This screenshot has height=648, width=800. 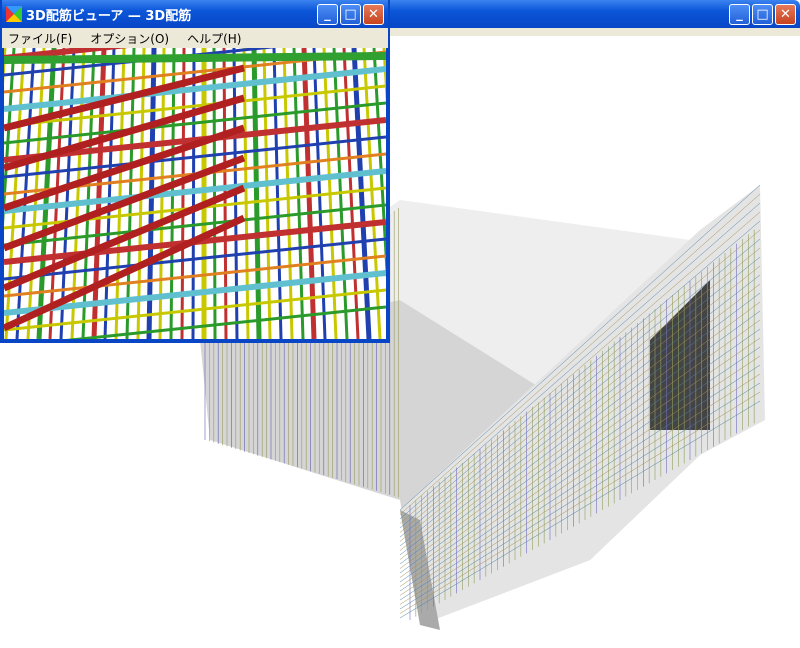 What do you see at coordinates (40, 38) in the screenshot?
I see `menu-file: ファイル(F)` at bounding box center [40, 38].